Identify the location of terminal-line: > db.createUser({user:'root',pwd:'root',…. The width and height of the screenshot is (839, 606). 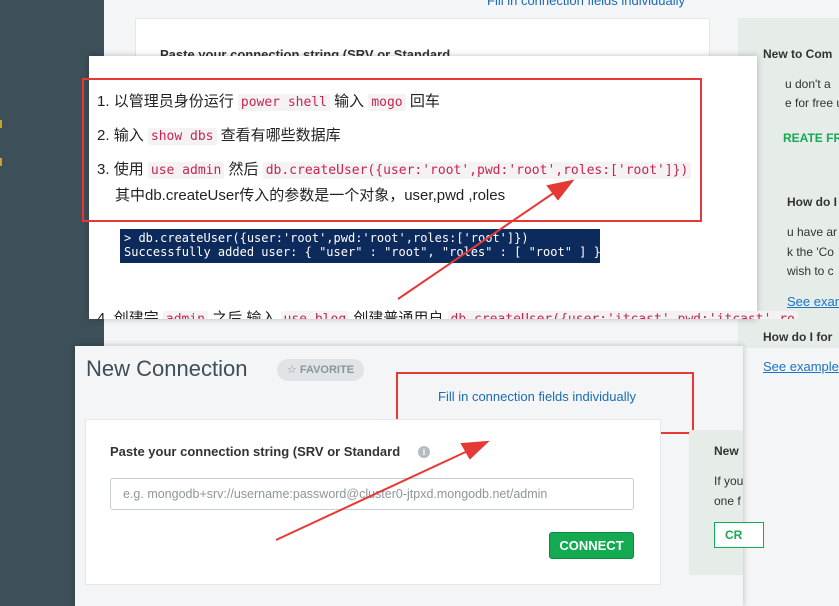
(326, 238).